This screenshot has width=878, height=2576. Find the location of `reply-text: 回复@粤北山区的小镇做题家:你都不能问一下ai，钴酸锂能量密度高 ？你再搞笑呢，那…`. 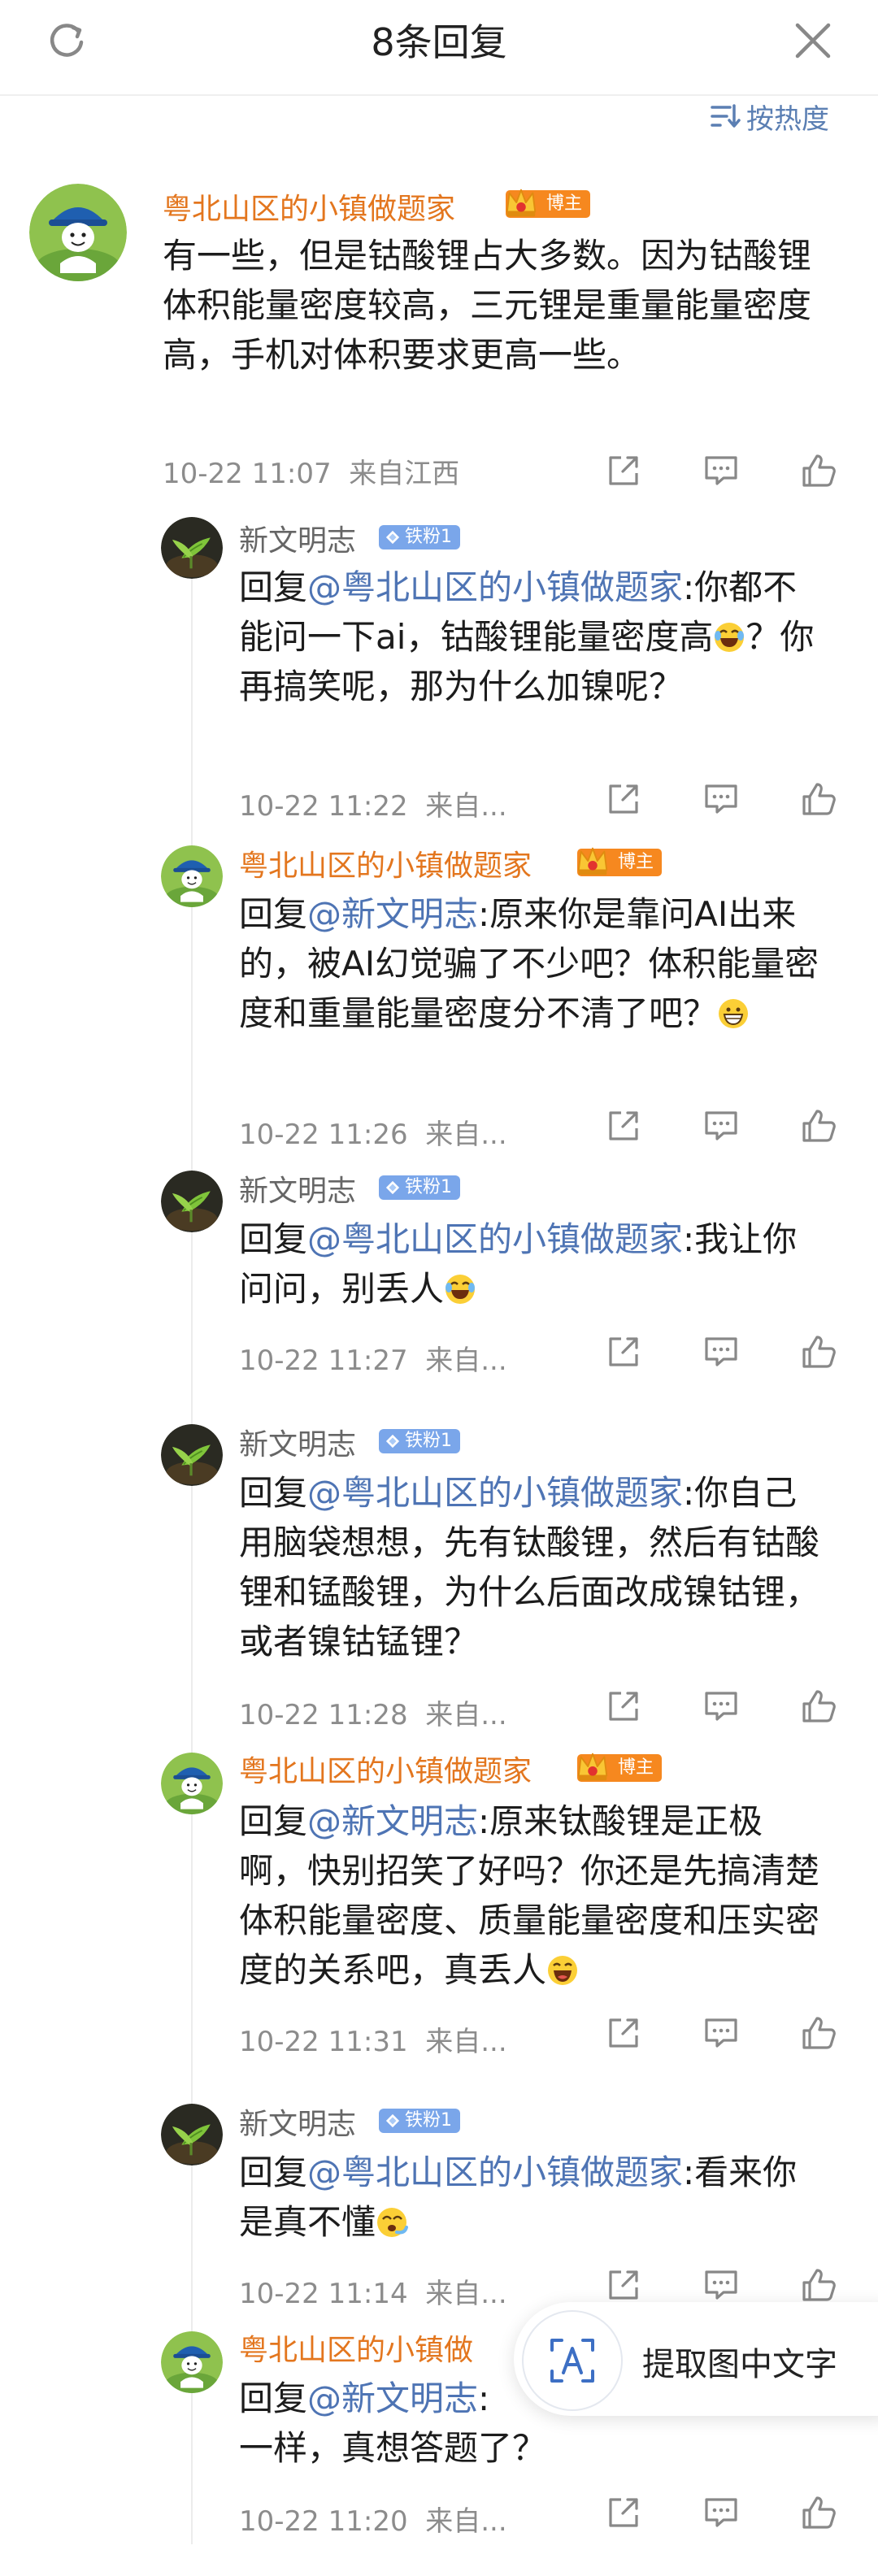

reply-text: 回复@粤北山区的小镇做题家:你都不能问一下ai，钴酸锂能量密度高 ？你再搞笑呢，那… is located at coordinates (527, 636).